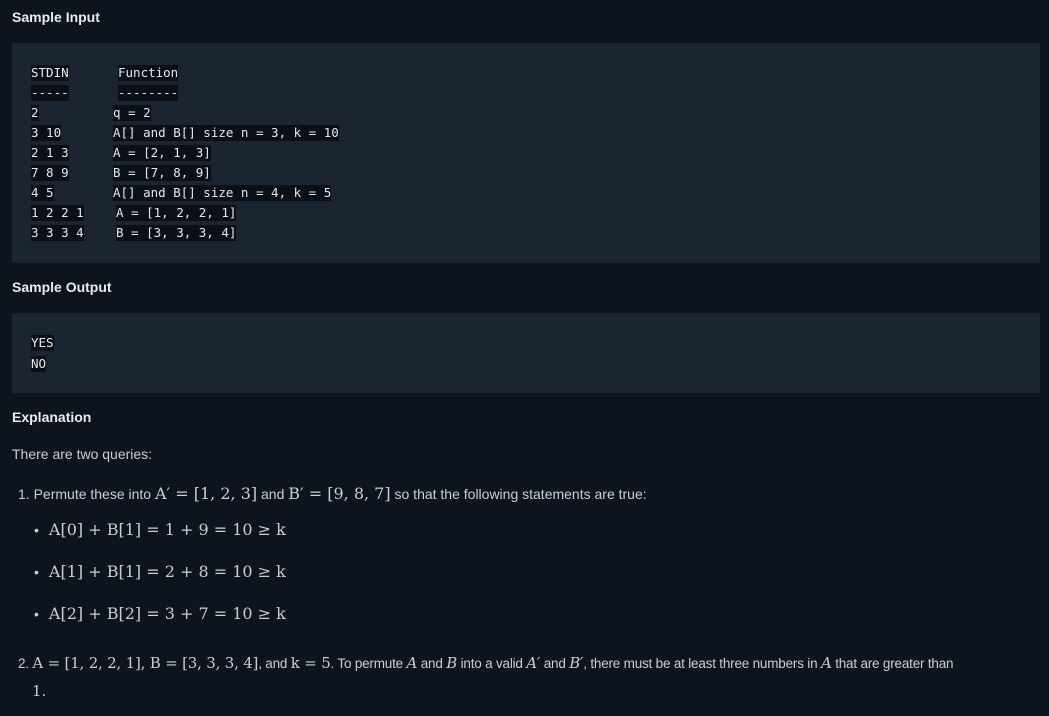 The width and height of the screenshot is (1049, 716). I want to click on code-right-0: Function, so click(148, 73).